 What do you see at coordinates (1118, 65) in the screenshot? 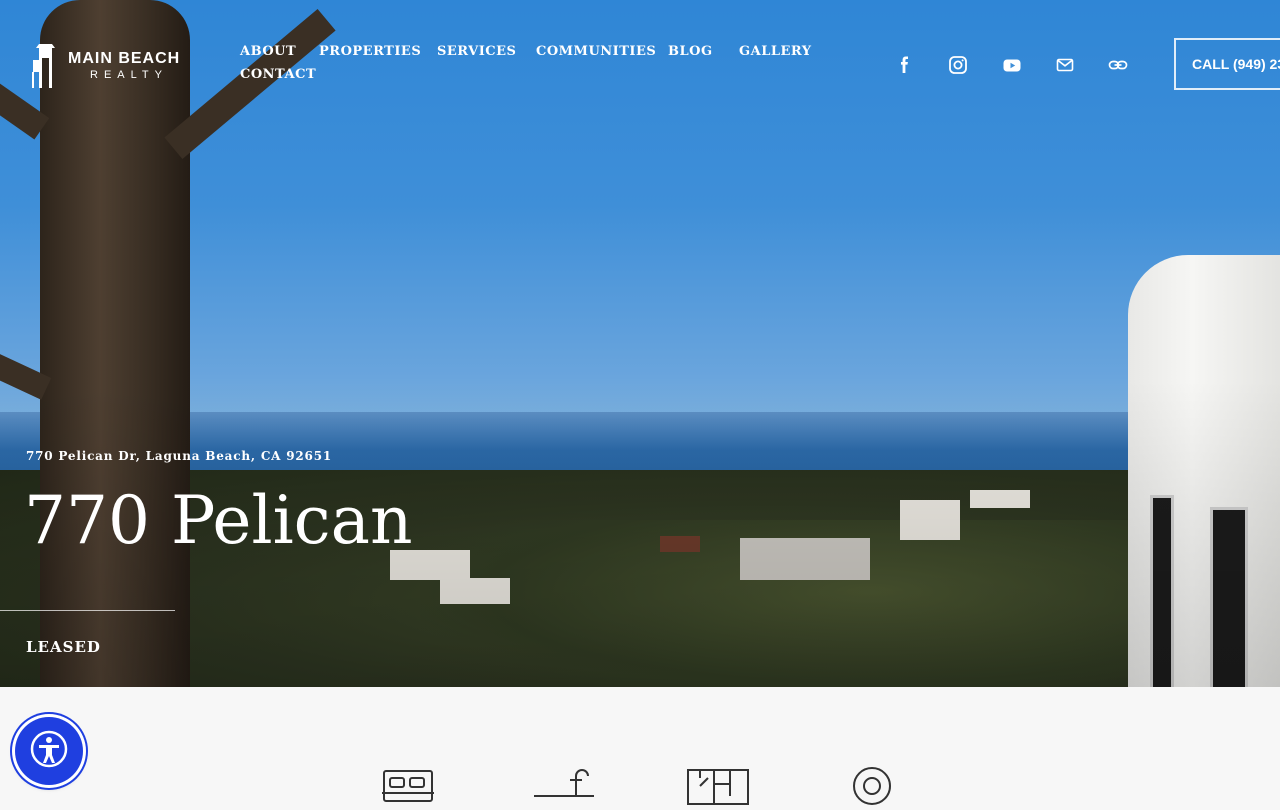
I see `link-icon` at bounding box center [1118, 65].